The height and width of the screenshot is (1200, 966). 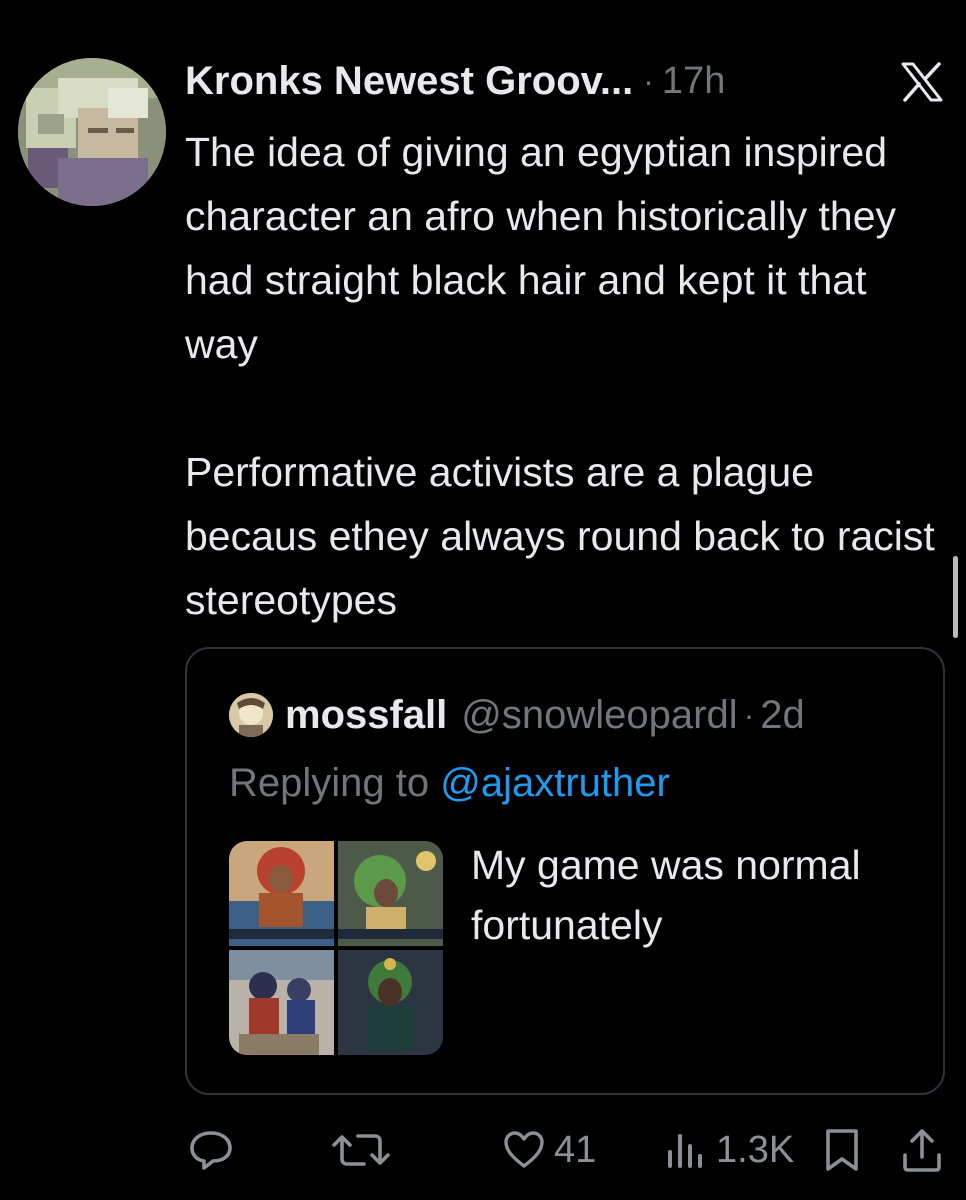 I want to click on bookmark-icon, so click(x=842, y=1150).